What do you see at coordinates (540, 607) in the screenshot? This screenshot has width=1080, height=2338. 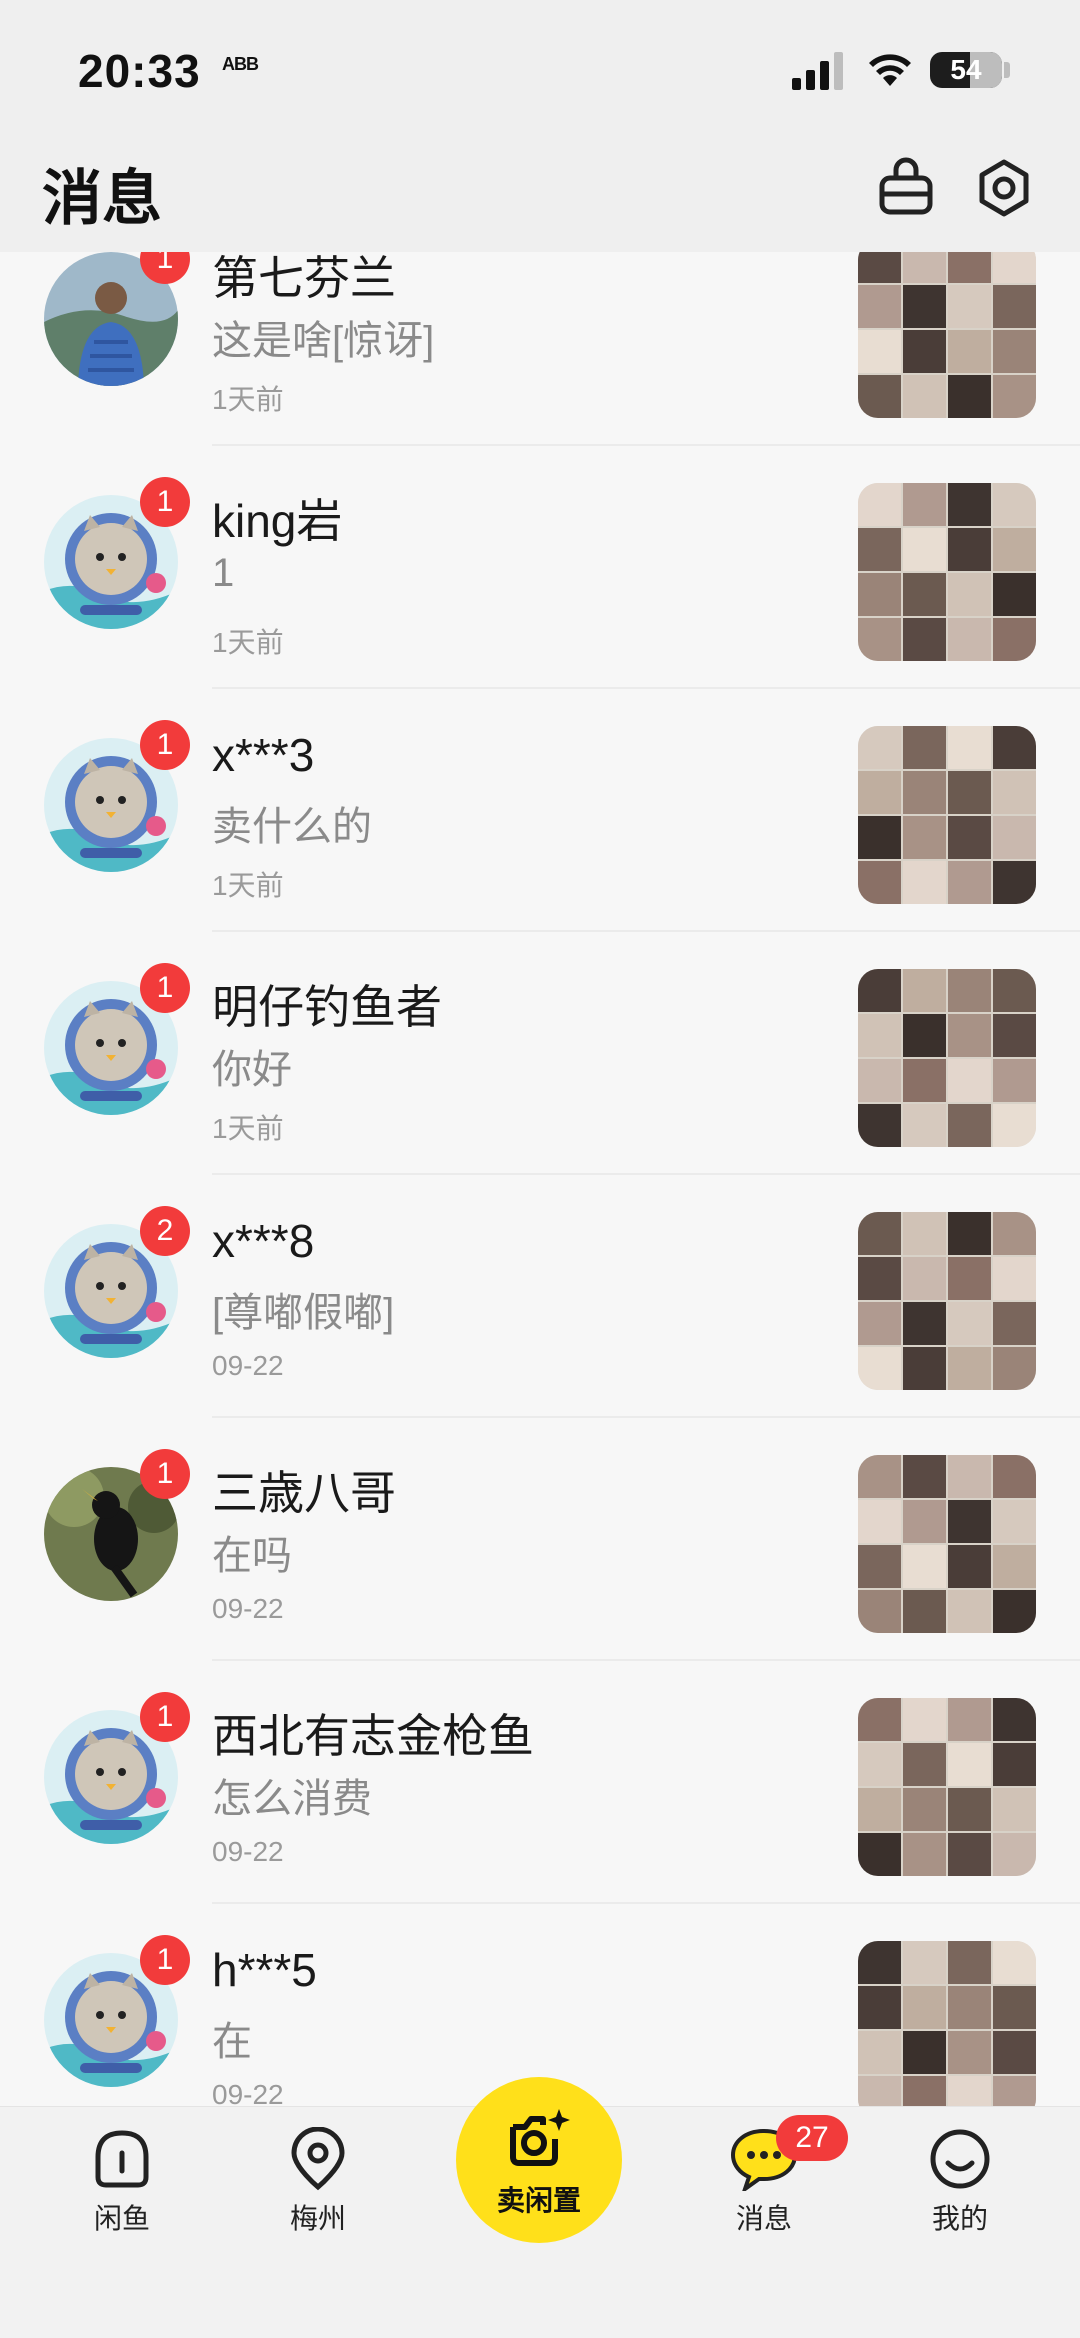 I see `conversation-row: 1 king岩 1 1天前` at bounding box center [540, 607].